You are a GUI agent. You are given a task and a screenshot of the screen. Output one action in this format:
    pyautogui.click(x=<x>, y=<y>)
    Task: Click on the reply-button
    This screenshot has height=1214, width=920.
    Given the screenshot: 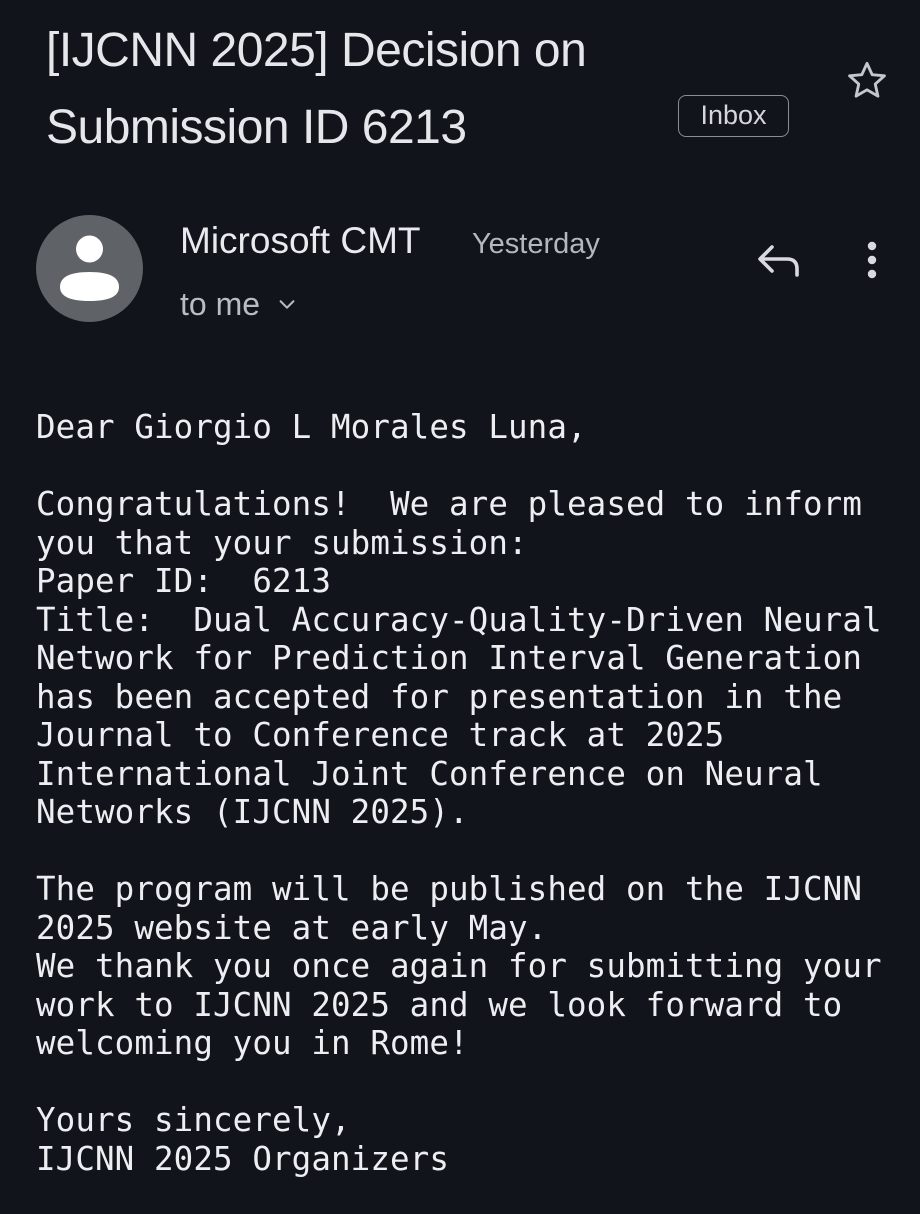 What is the action you would take?
    pyautogui.click(x=778, y=260)
    